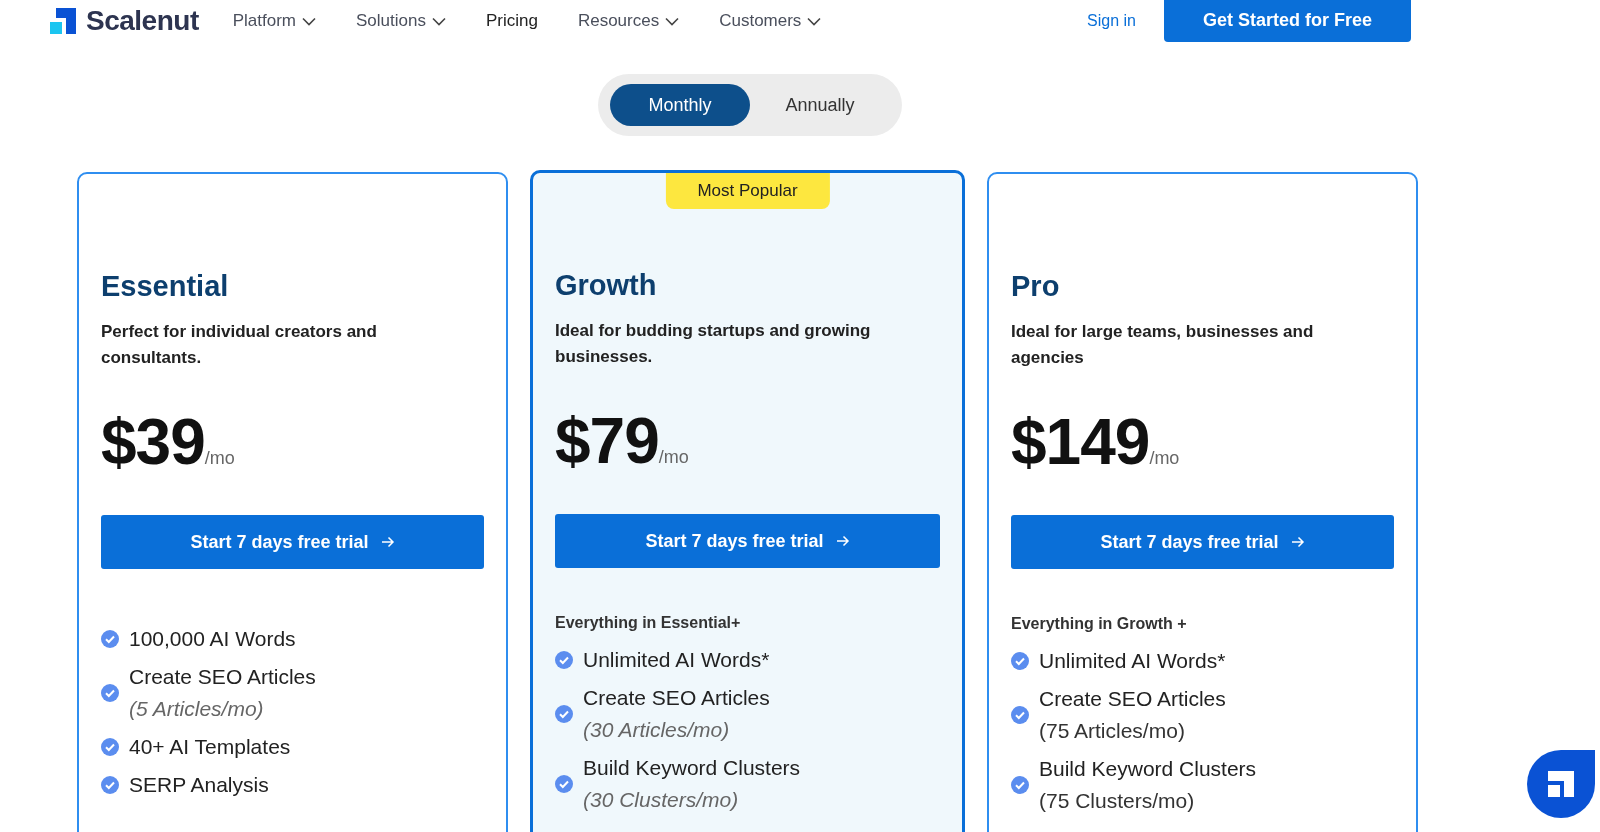 The height and width of the screenshot is (832, 1600). Describe the element at coordinates (820, 105) in the screenshot. I see `billing-option: Annually` at that location.